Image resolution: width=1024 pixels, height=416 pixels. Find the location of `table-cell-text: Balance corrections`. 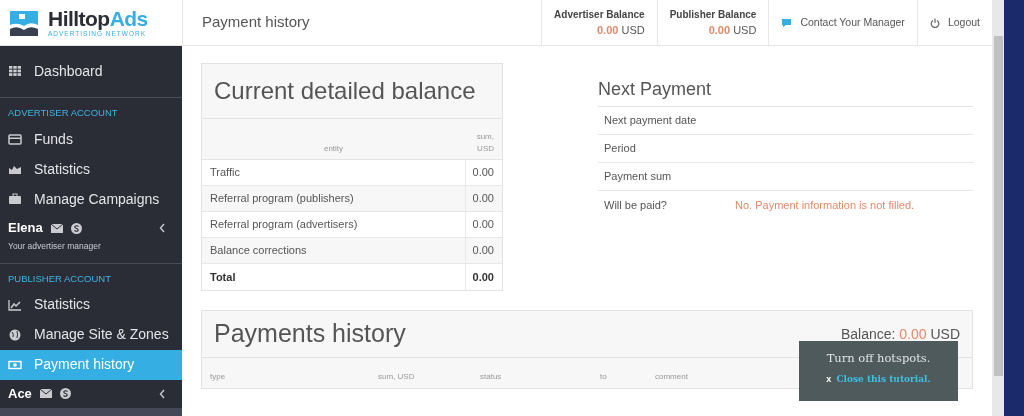

table-cell-text: Balance corrections is located at coordinates (258, 251).